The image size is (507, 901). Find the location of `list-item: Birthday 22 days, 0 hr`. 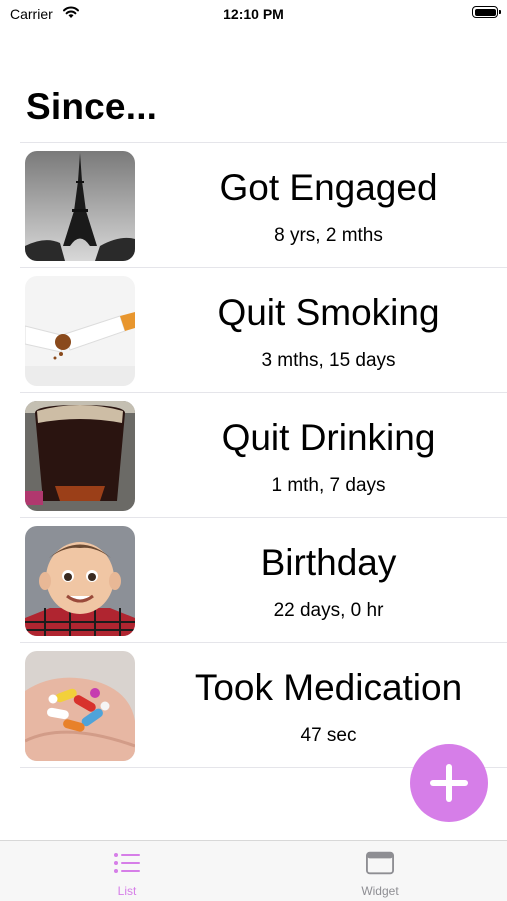

list-item: Birthday 22 days, 0 hr is located at coordinates (263, 580).